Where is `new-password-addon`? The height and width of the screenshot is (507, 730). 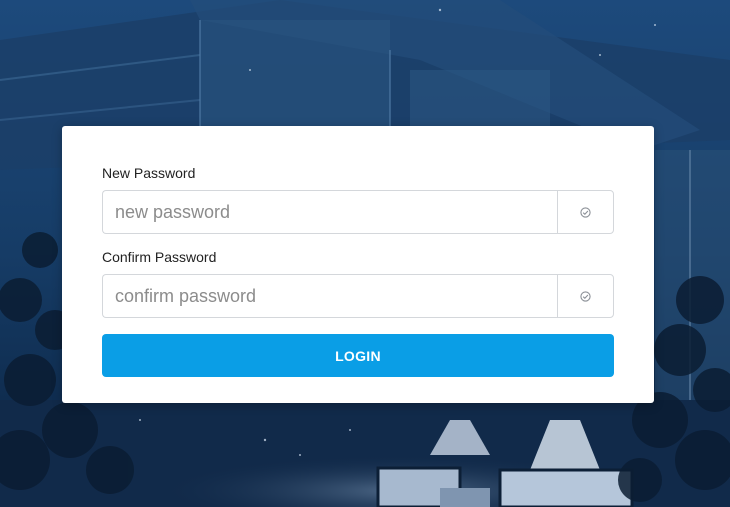 new-password-addon is located at coordinates (585, 212).